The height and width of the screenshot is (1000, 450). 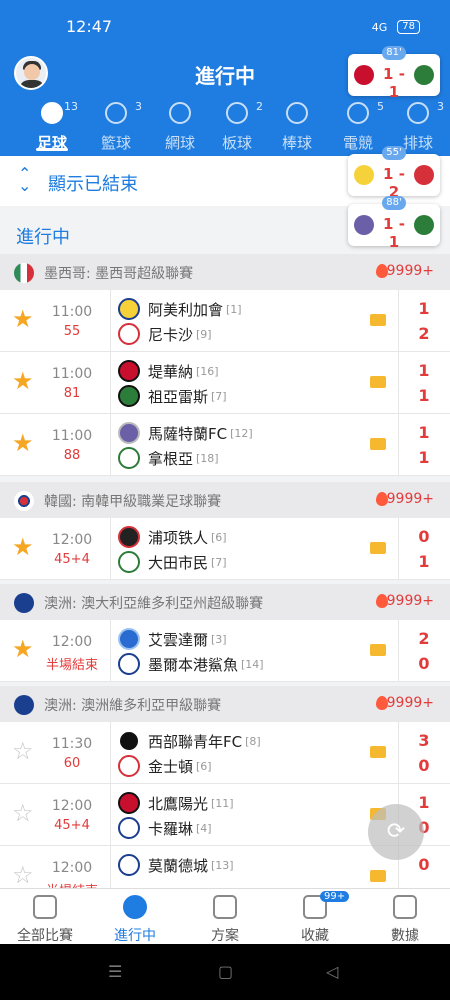 What do you see at coordinates (237, 126) in the screenshot?
I see `tab-cricket: 2 板球` at bounding box center [237, 126].